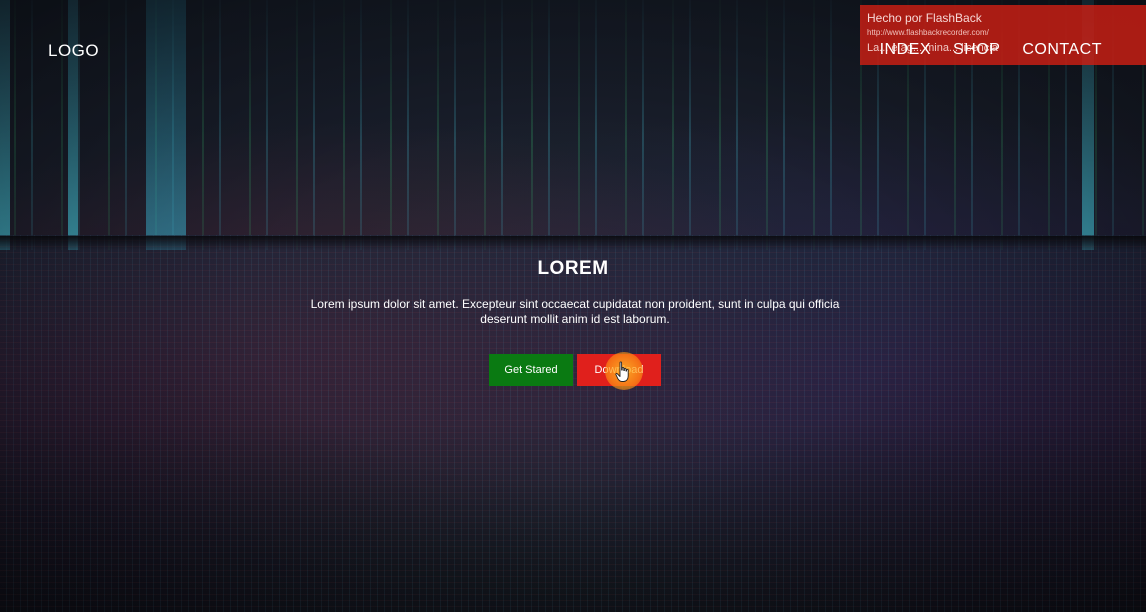  I want to click on hero-headline: LOREM, so click(573, 268).